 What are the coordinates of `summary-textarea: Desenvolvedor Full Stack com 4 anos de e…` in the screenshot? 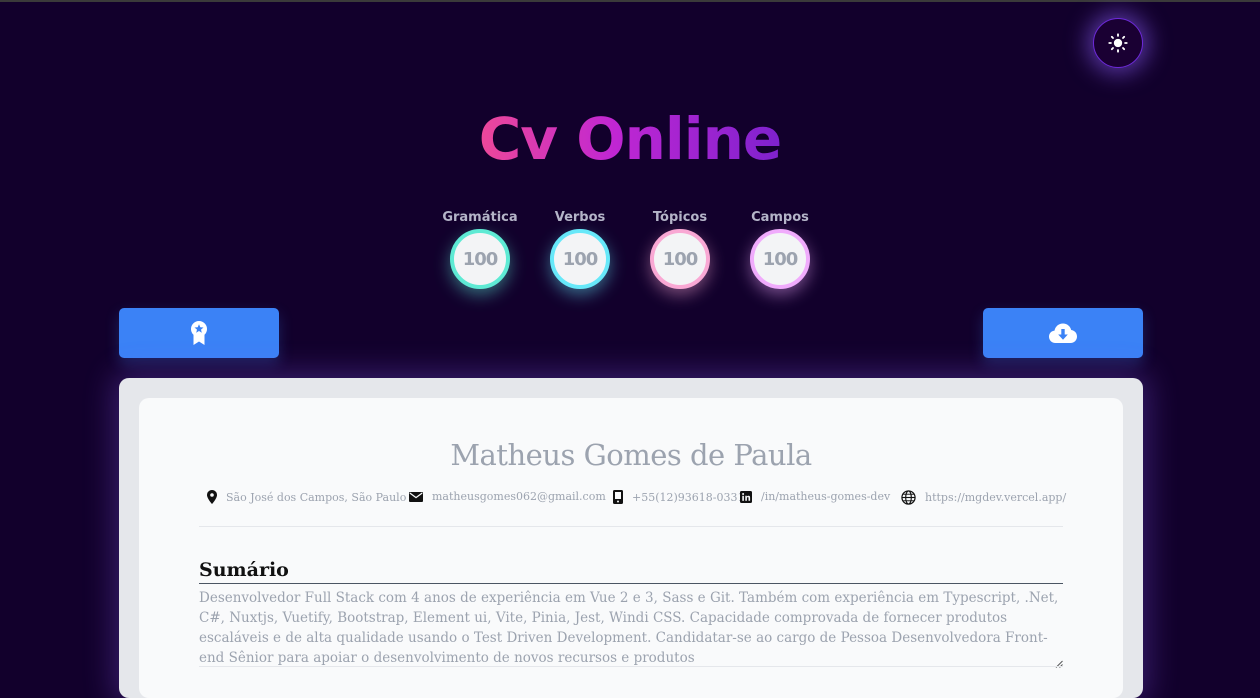 It's located at (631, 628).